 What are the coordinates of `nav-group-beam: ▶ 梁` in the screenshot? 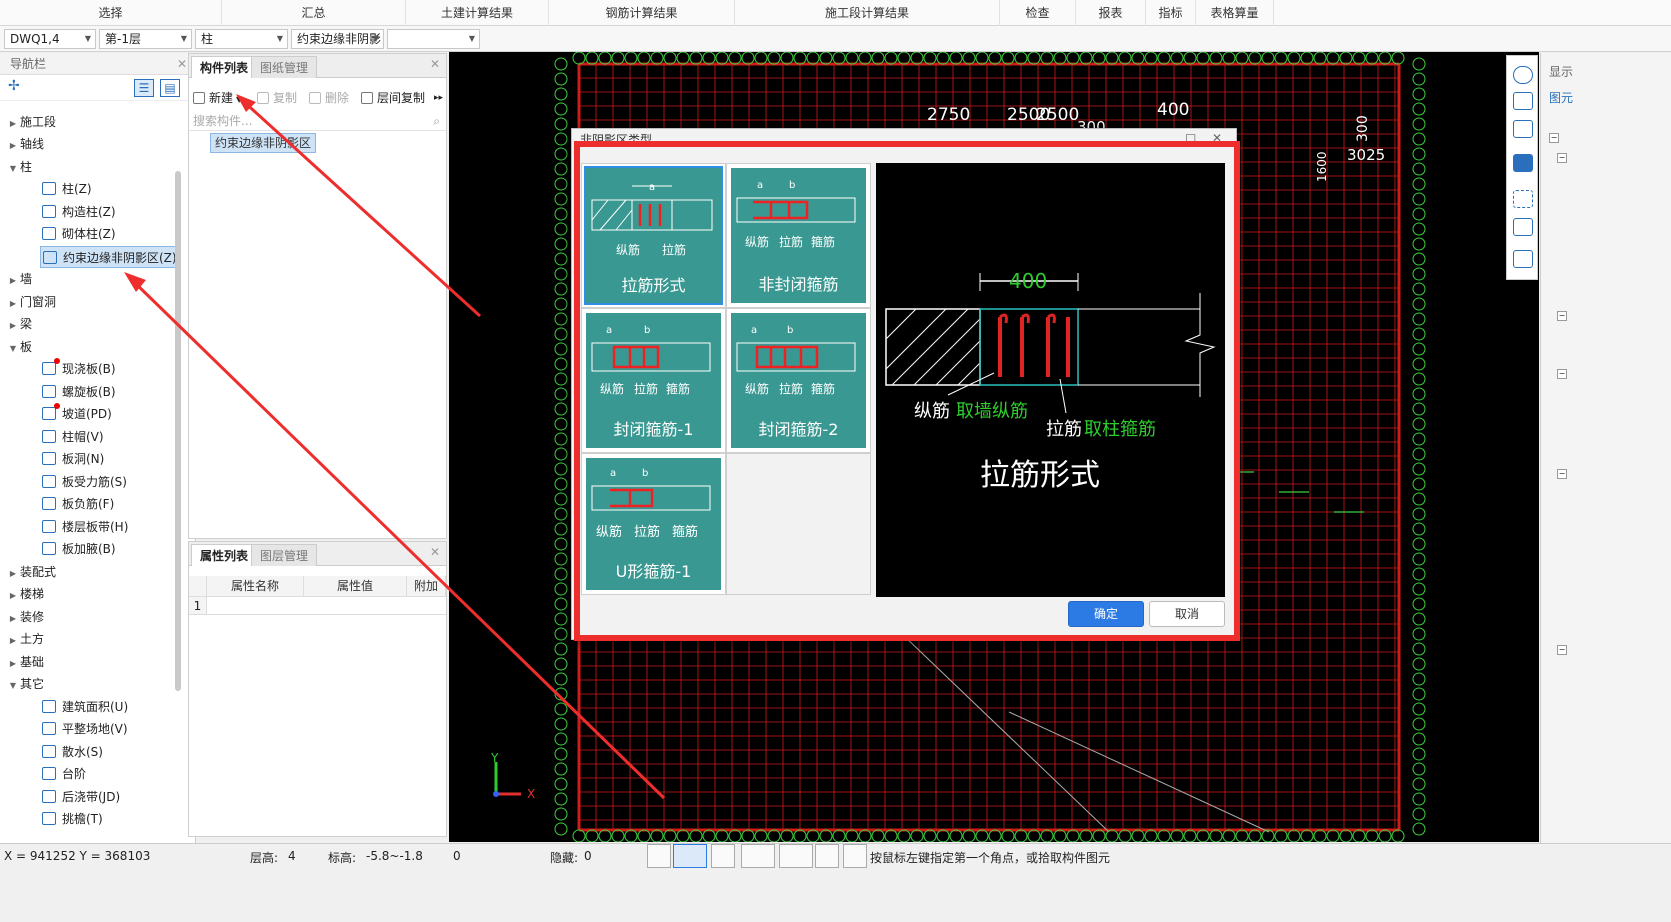 It's located at (19, 324).